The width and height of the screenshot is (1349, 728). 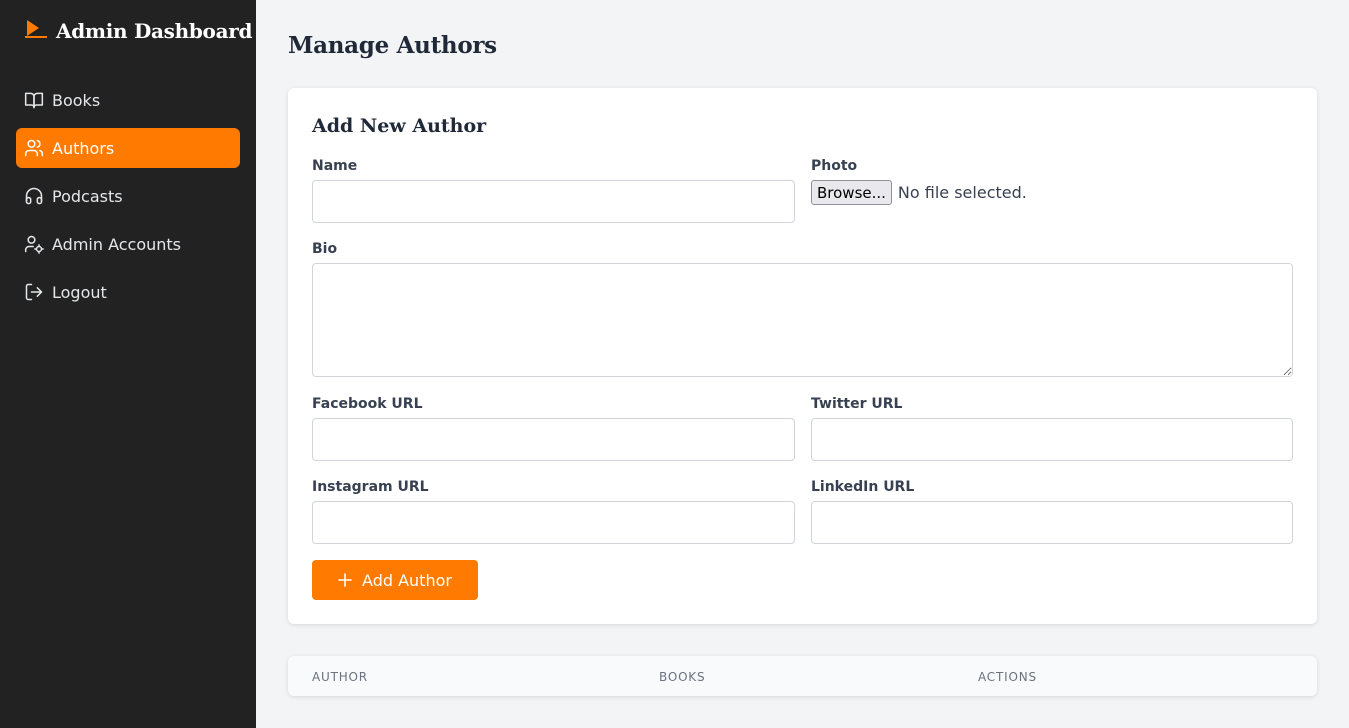 I want to click on bio-label: Bio, so click(x=325, y=249).